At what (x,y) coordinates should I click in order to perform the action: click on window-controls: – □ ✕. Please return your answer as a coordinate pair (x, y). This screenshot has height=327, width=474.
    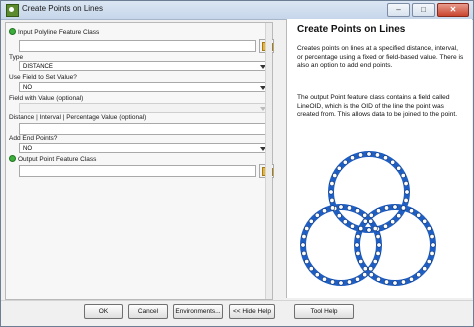
    Looking at the image, I should click on (428, 10).